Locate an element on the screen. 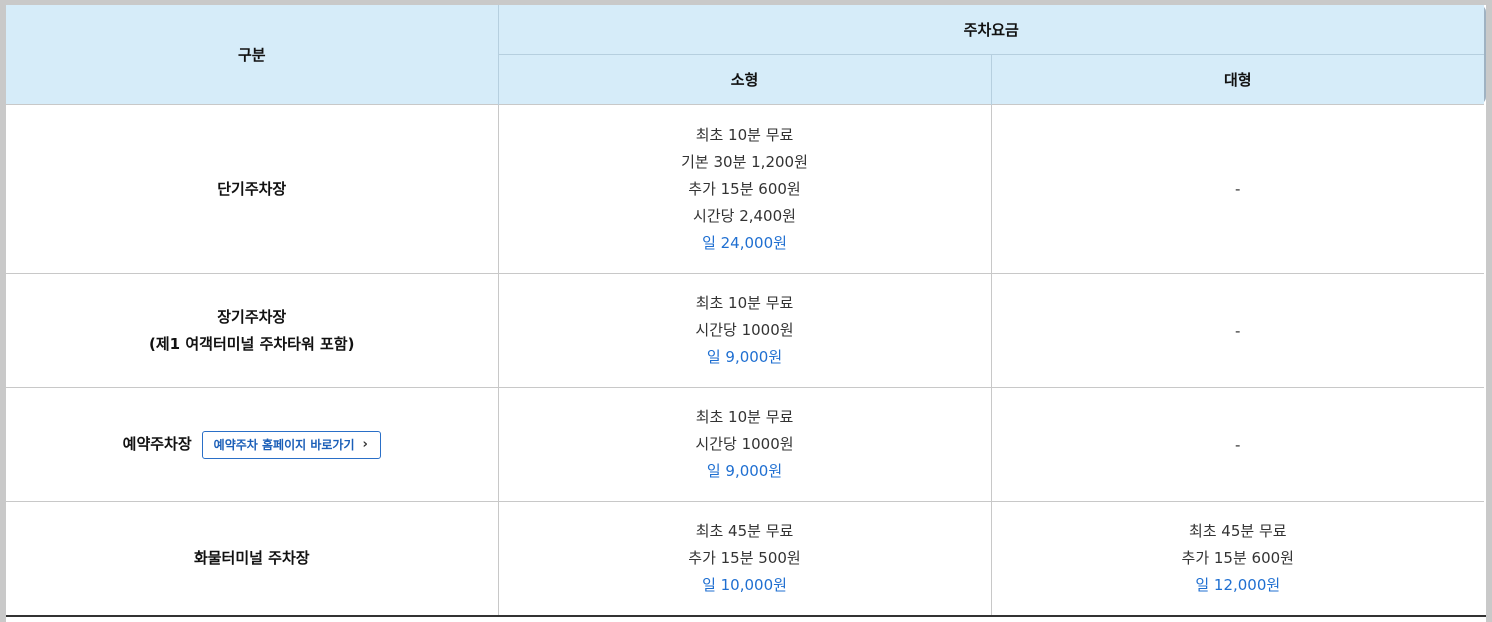 Image resolution: width=1492 pixels, height=622 pixels. large-fee-cell: 최초 45분 무료 추가 15분 600원 일 12,000원 is located at coordinates (1237, 558).